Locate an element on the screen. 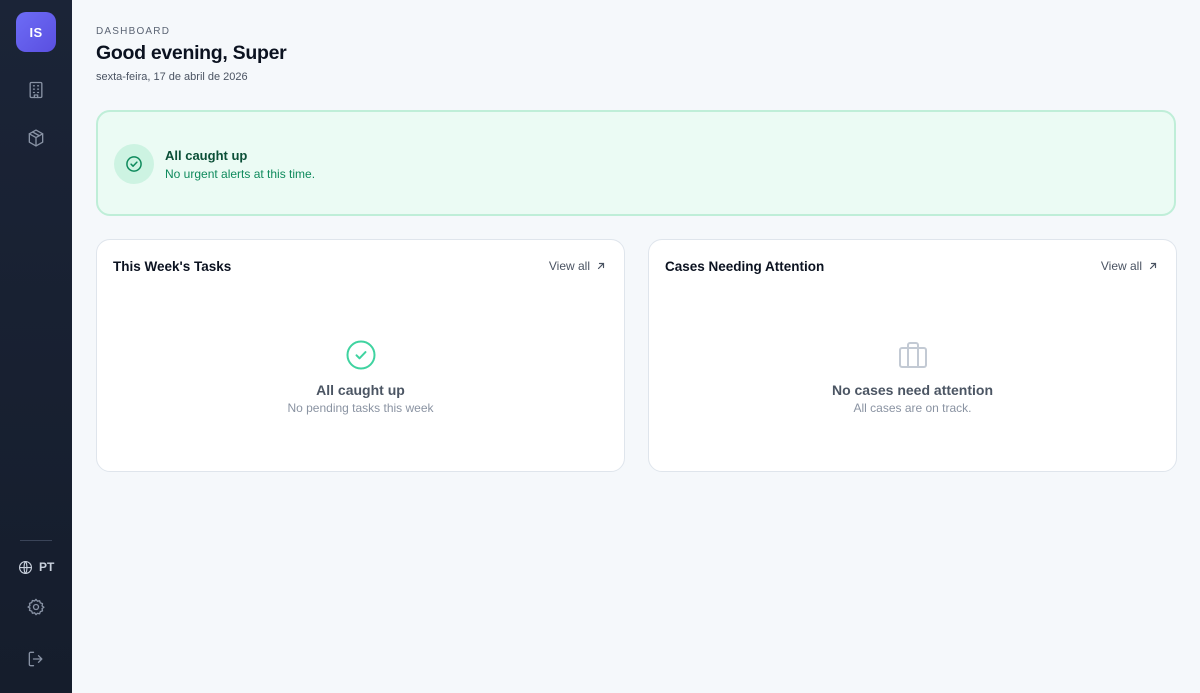 This screenshot has height=693, width=1200. briefcase-icon is located at coordinates (913, 355).